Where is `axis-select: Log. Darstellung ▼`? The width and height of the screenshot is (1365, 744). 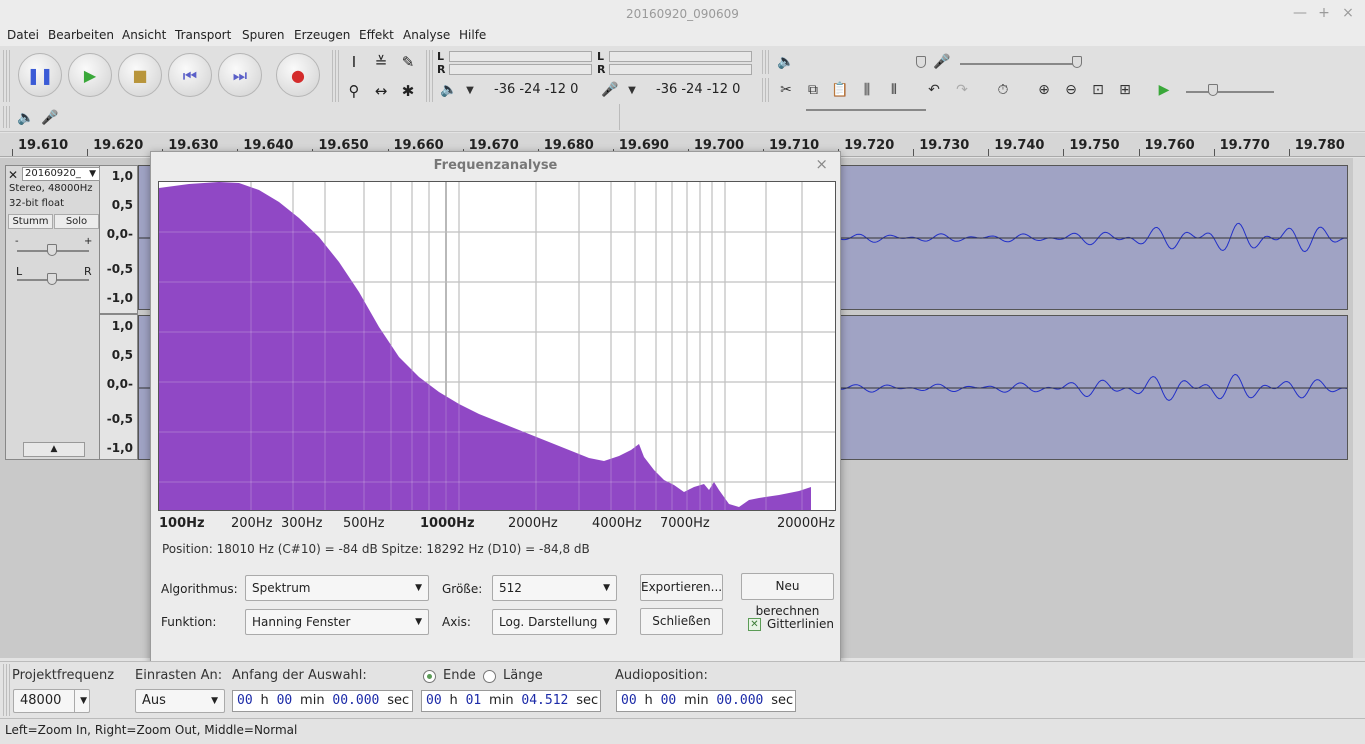
axis-select: Log. Darstellung ▼ is located at coordinates (554, 622).